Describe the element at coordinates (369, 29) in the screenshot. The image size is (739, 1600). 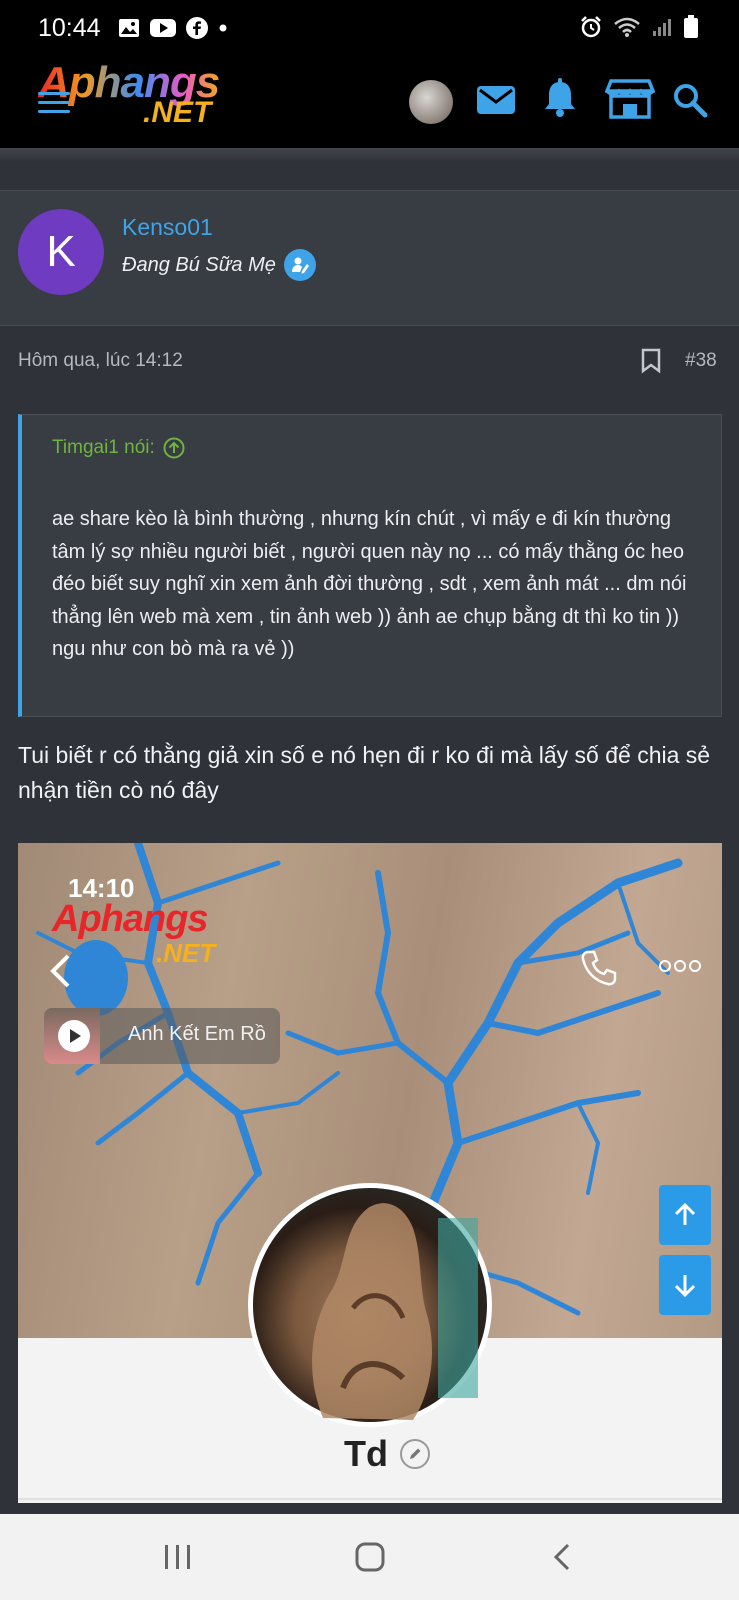
I see `status-bar: 10:44` at that location.